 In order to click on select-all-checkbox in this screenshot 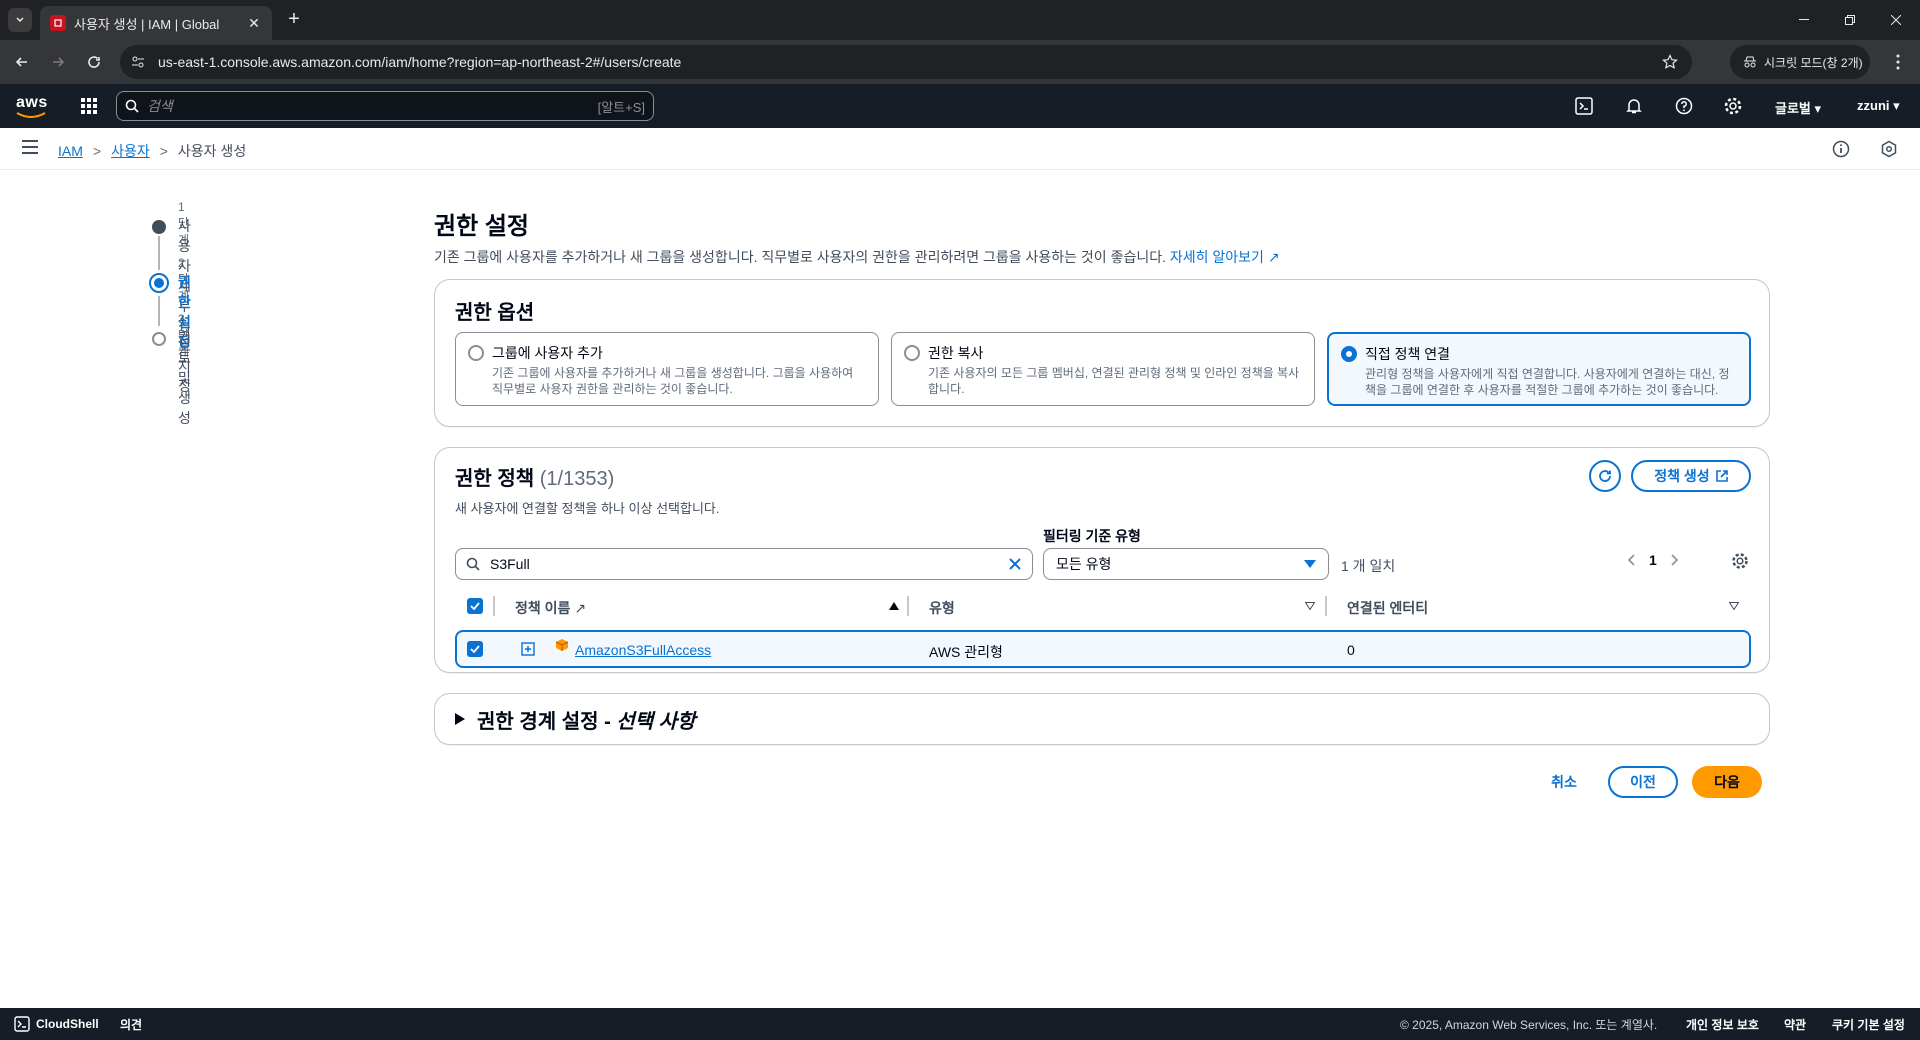, I will do `click(475, 606)`.